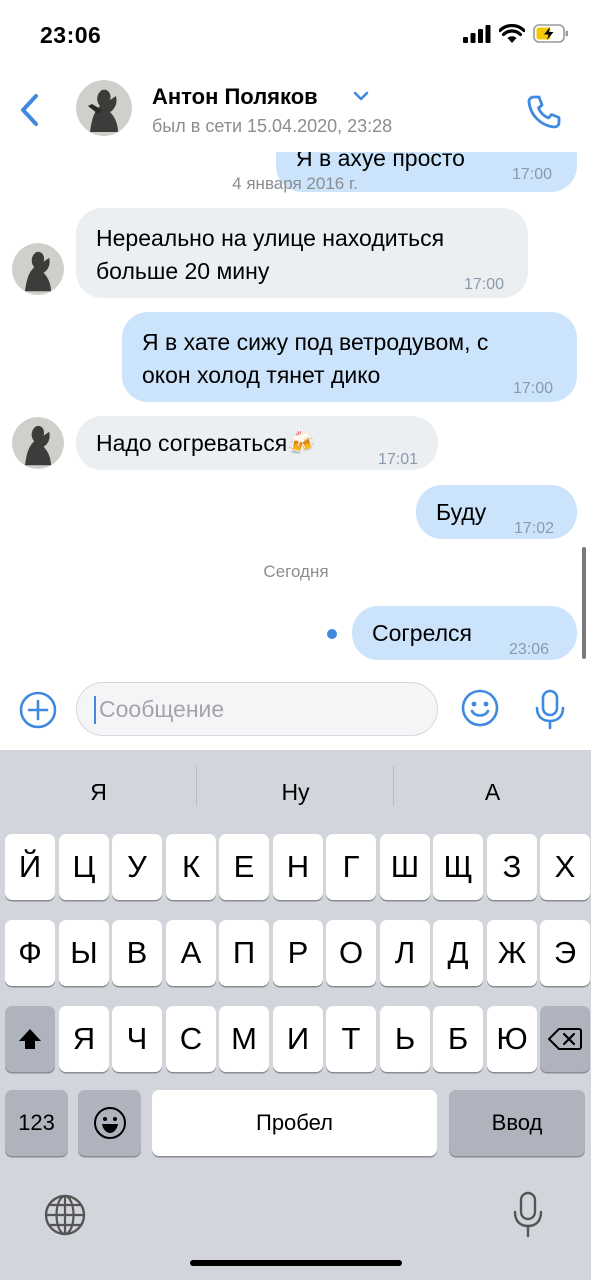 Image resolution: width=591 pixels, height=1280 pixels. I want to click on home-indicator, so click(296, 1263).